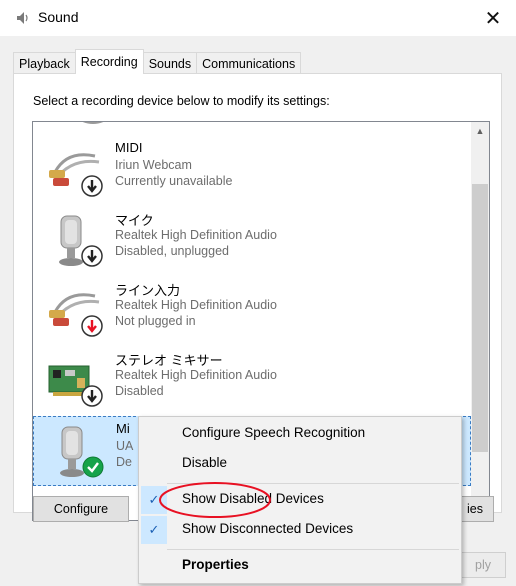  Describe the element at coordinates (480, 318) in the screenshot. I see `scroll-thumb` at that location.